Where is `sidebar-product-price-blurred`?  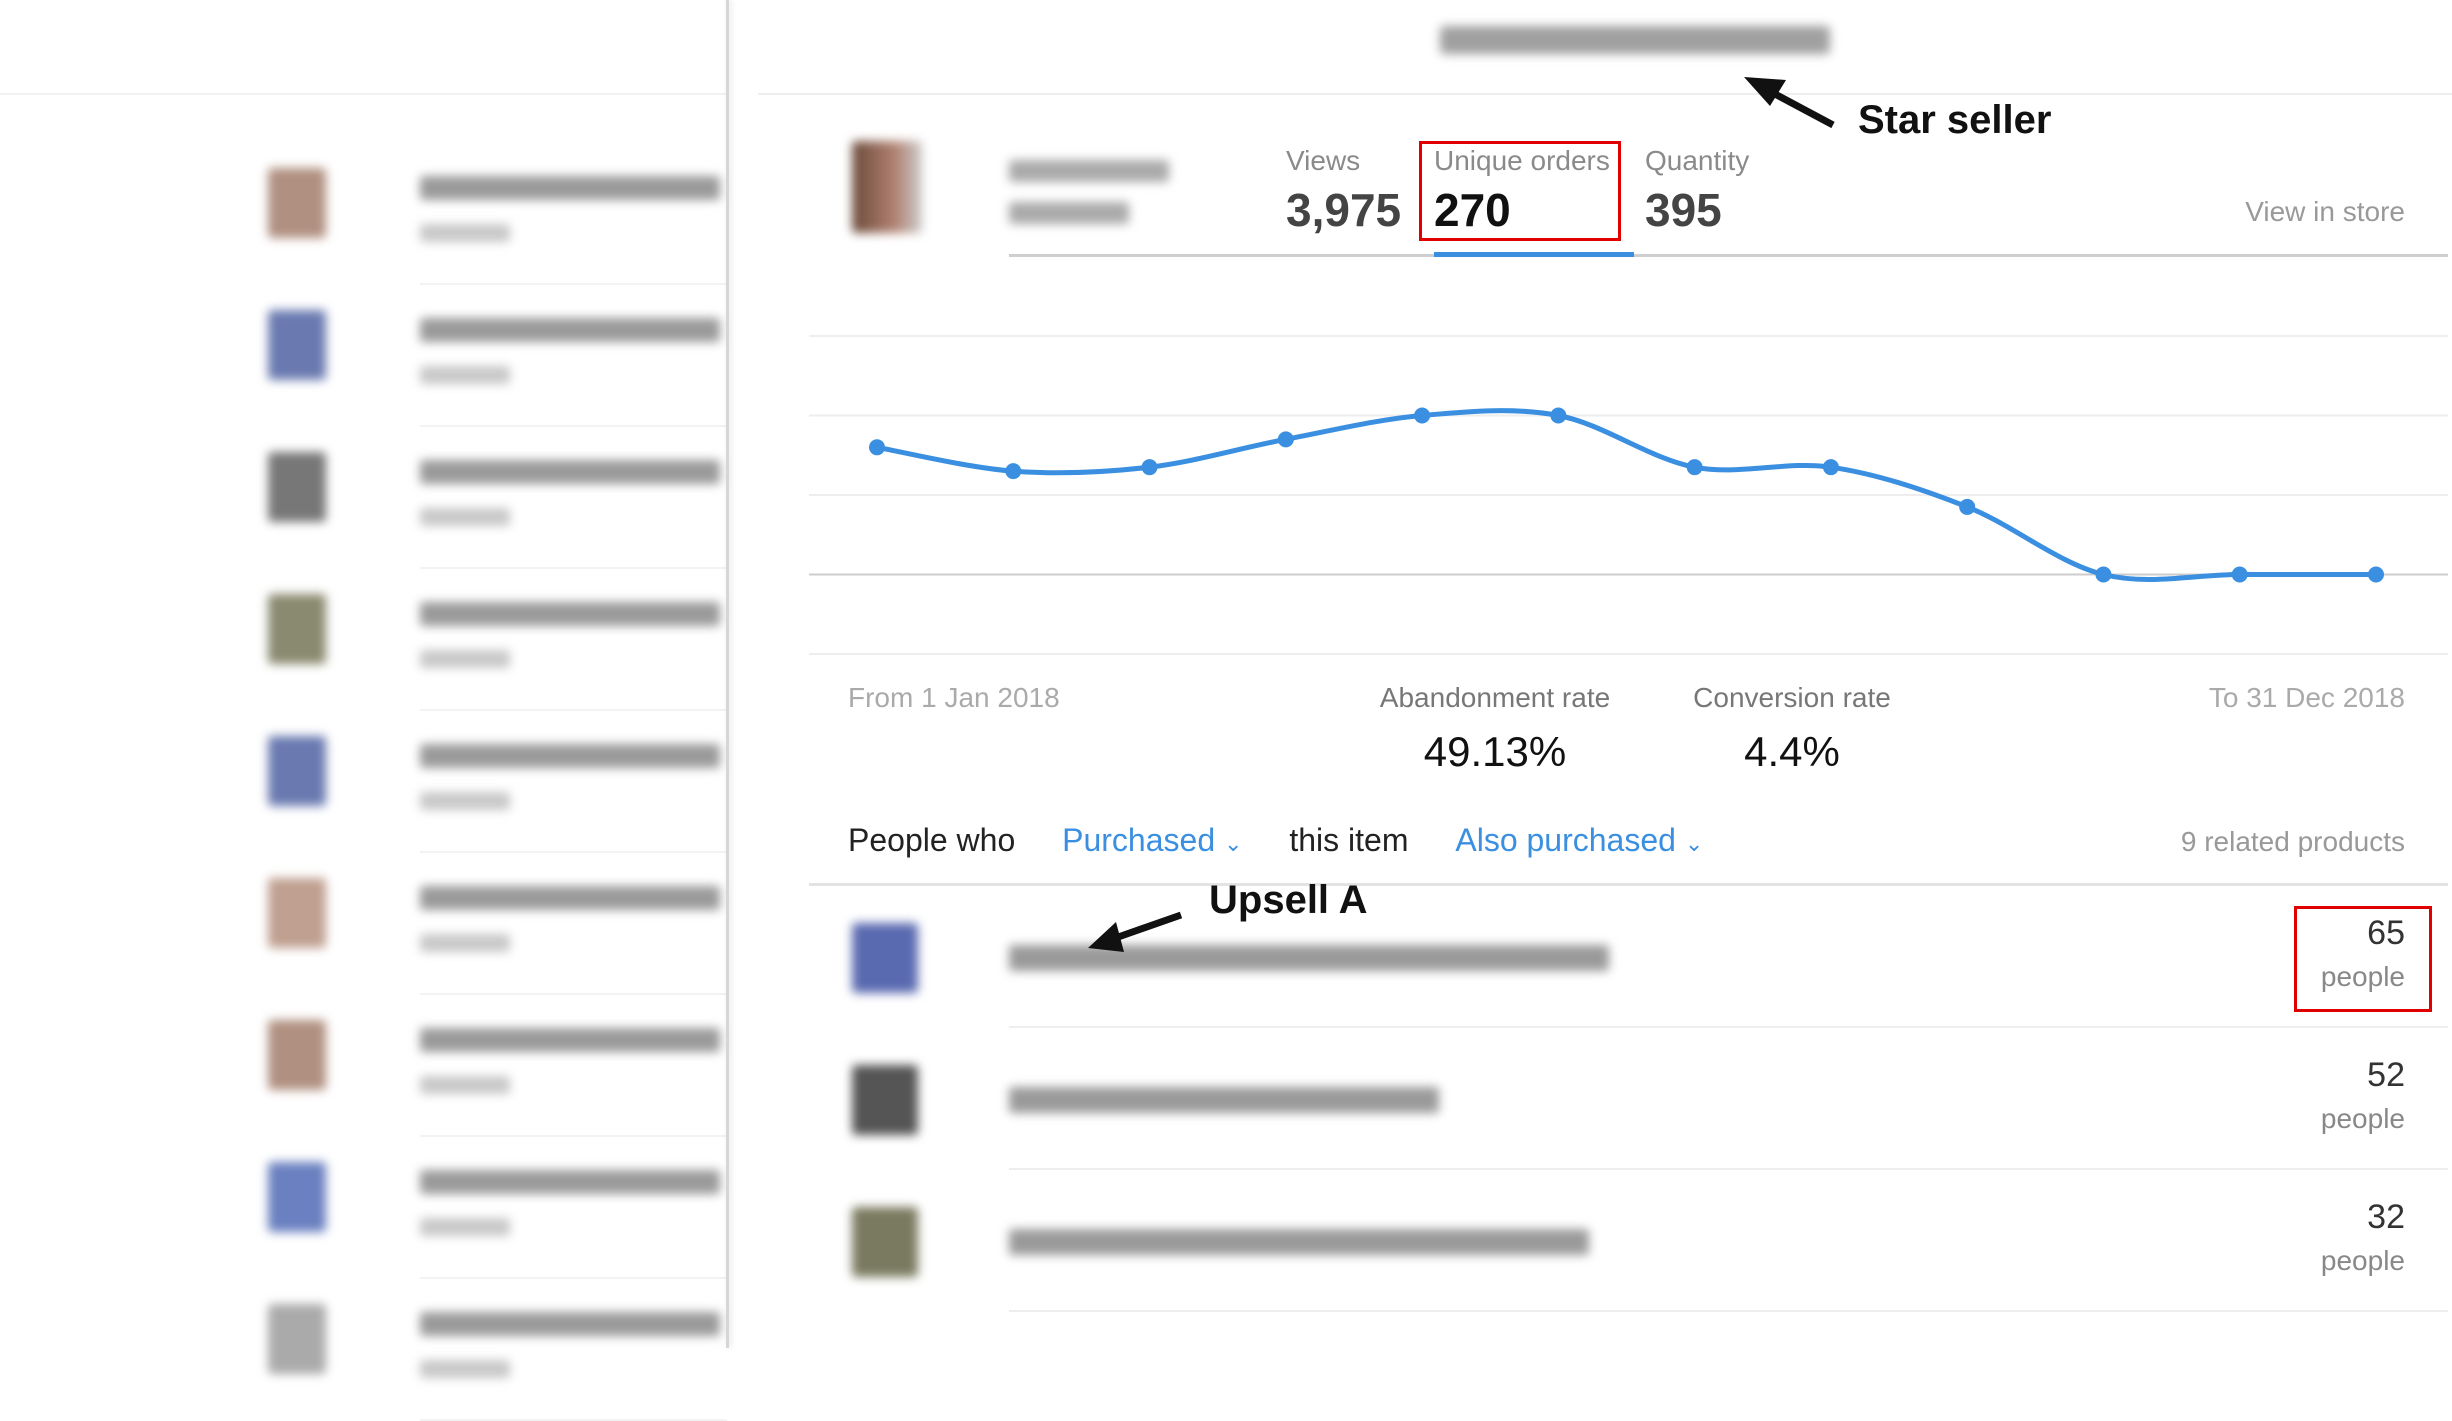
sidebar-product-price-blurred is located at coordinates (465, 1369).